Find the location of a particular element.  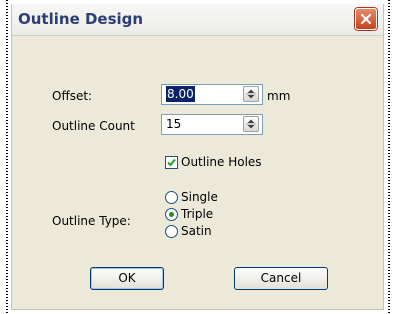

title-bar: Outline Design is located at coordinates (197, 20).